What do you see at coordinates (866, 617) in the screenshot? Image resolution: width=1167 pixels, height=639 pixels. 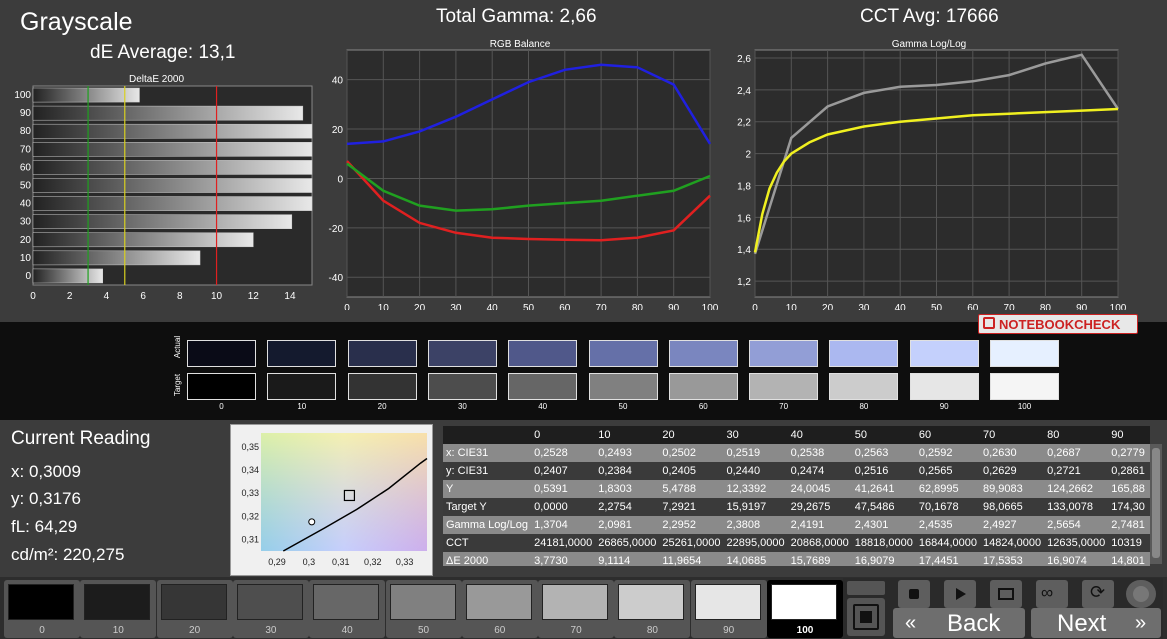 I see `stop-big-button` at bounding box center [866, 617].